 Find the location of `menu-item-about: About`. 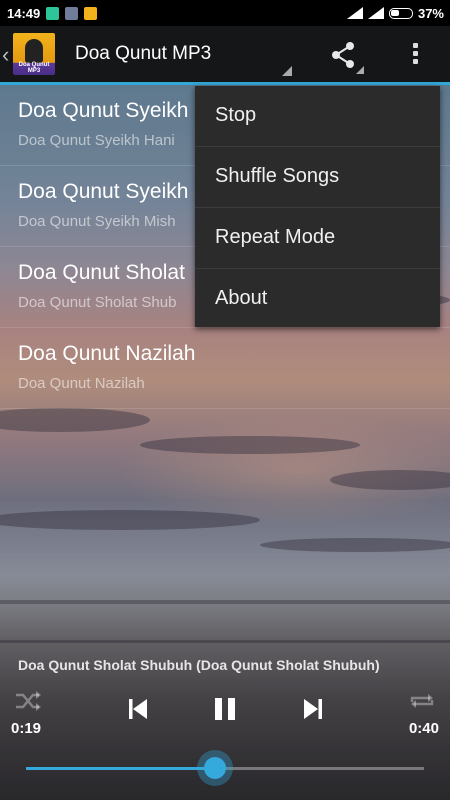

menu-item-about: About is located at coordinates (317, 299).